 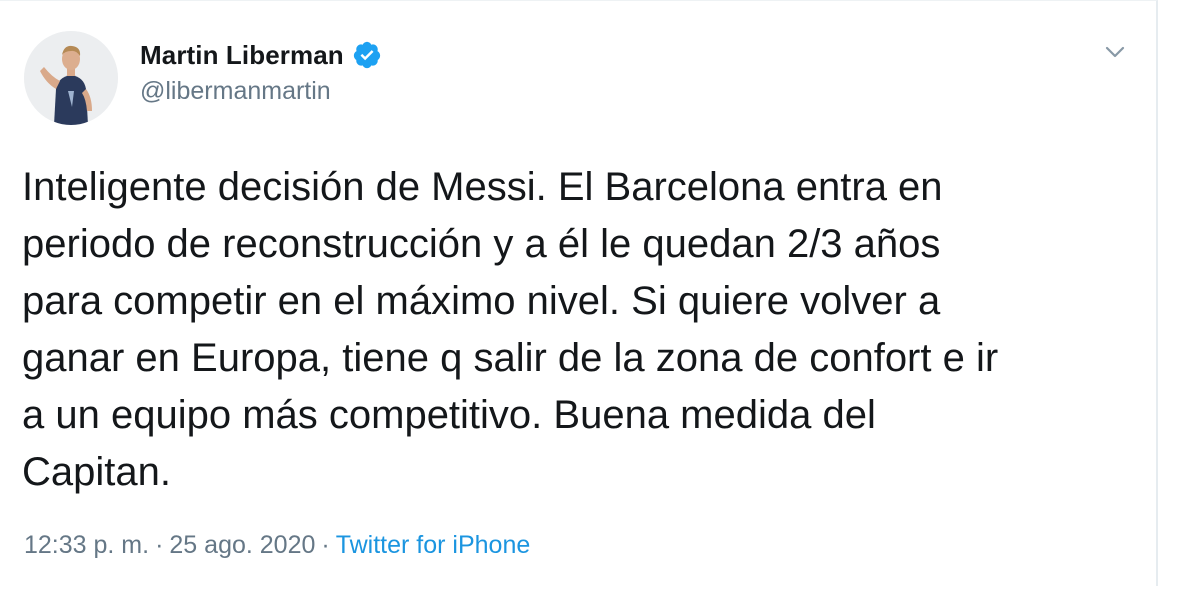 I want to click on handle: @libermanmartin, so click(x=261, y=91).